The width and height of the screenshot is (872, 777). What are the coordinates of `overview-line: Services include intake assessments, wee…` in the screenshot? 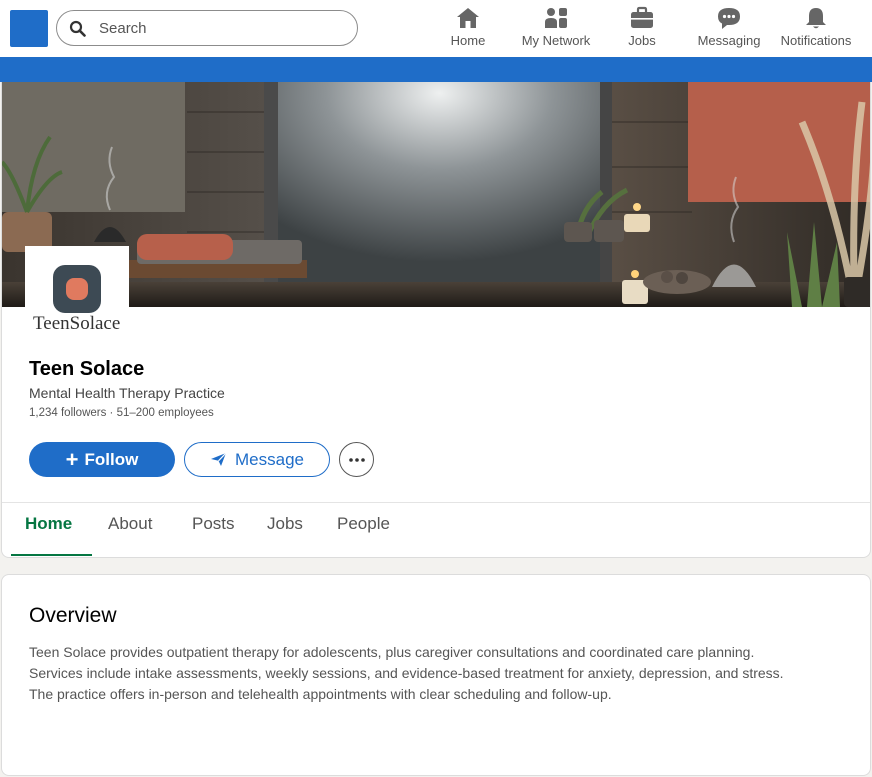 It's located at (406, 673).